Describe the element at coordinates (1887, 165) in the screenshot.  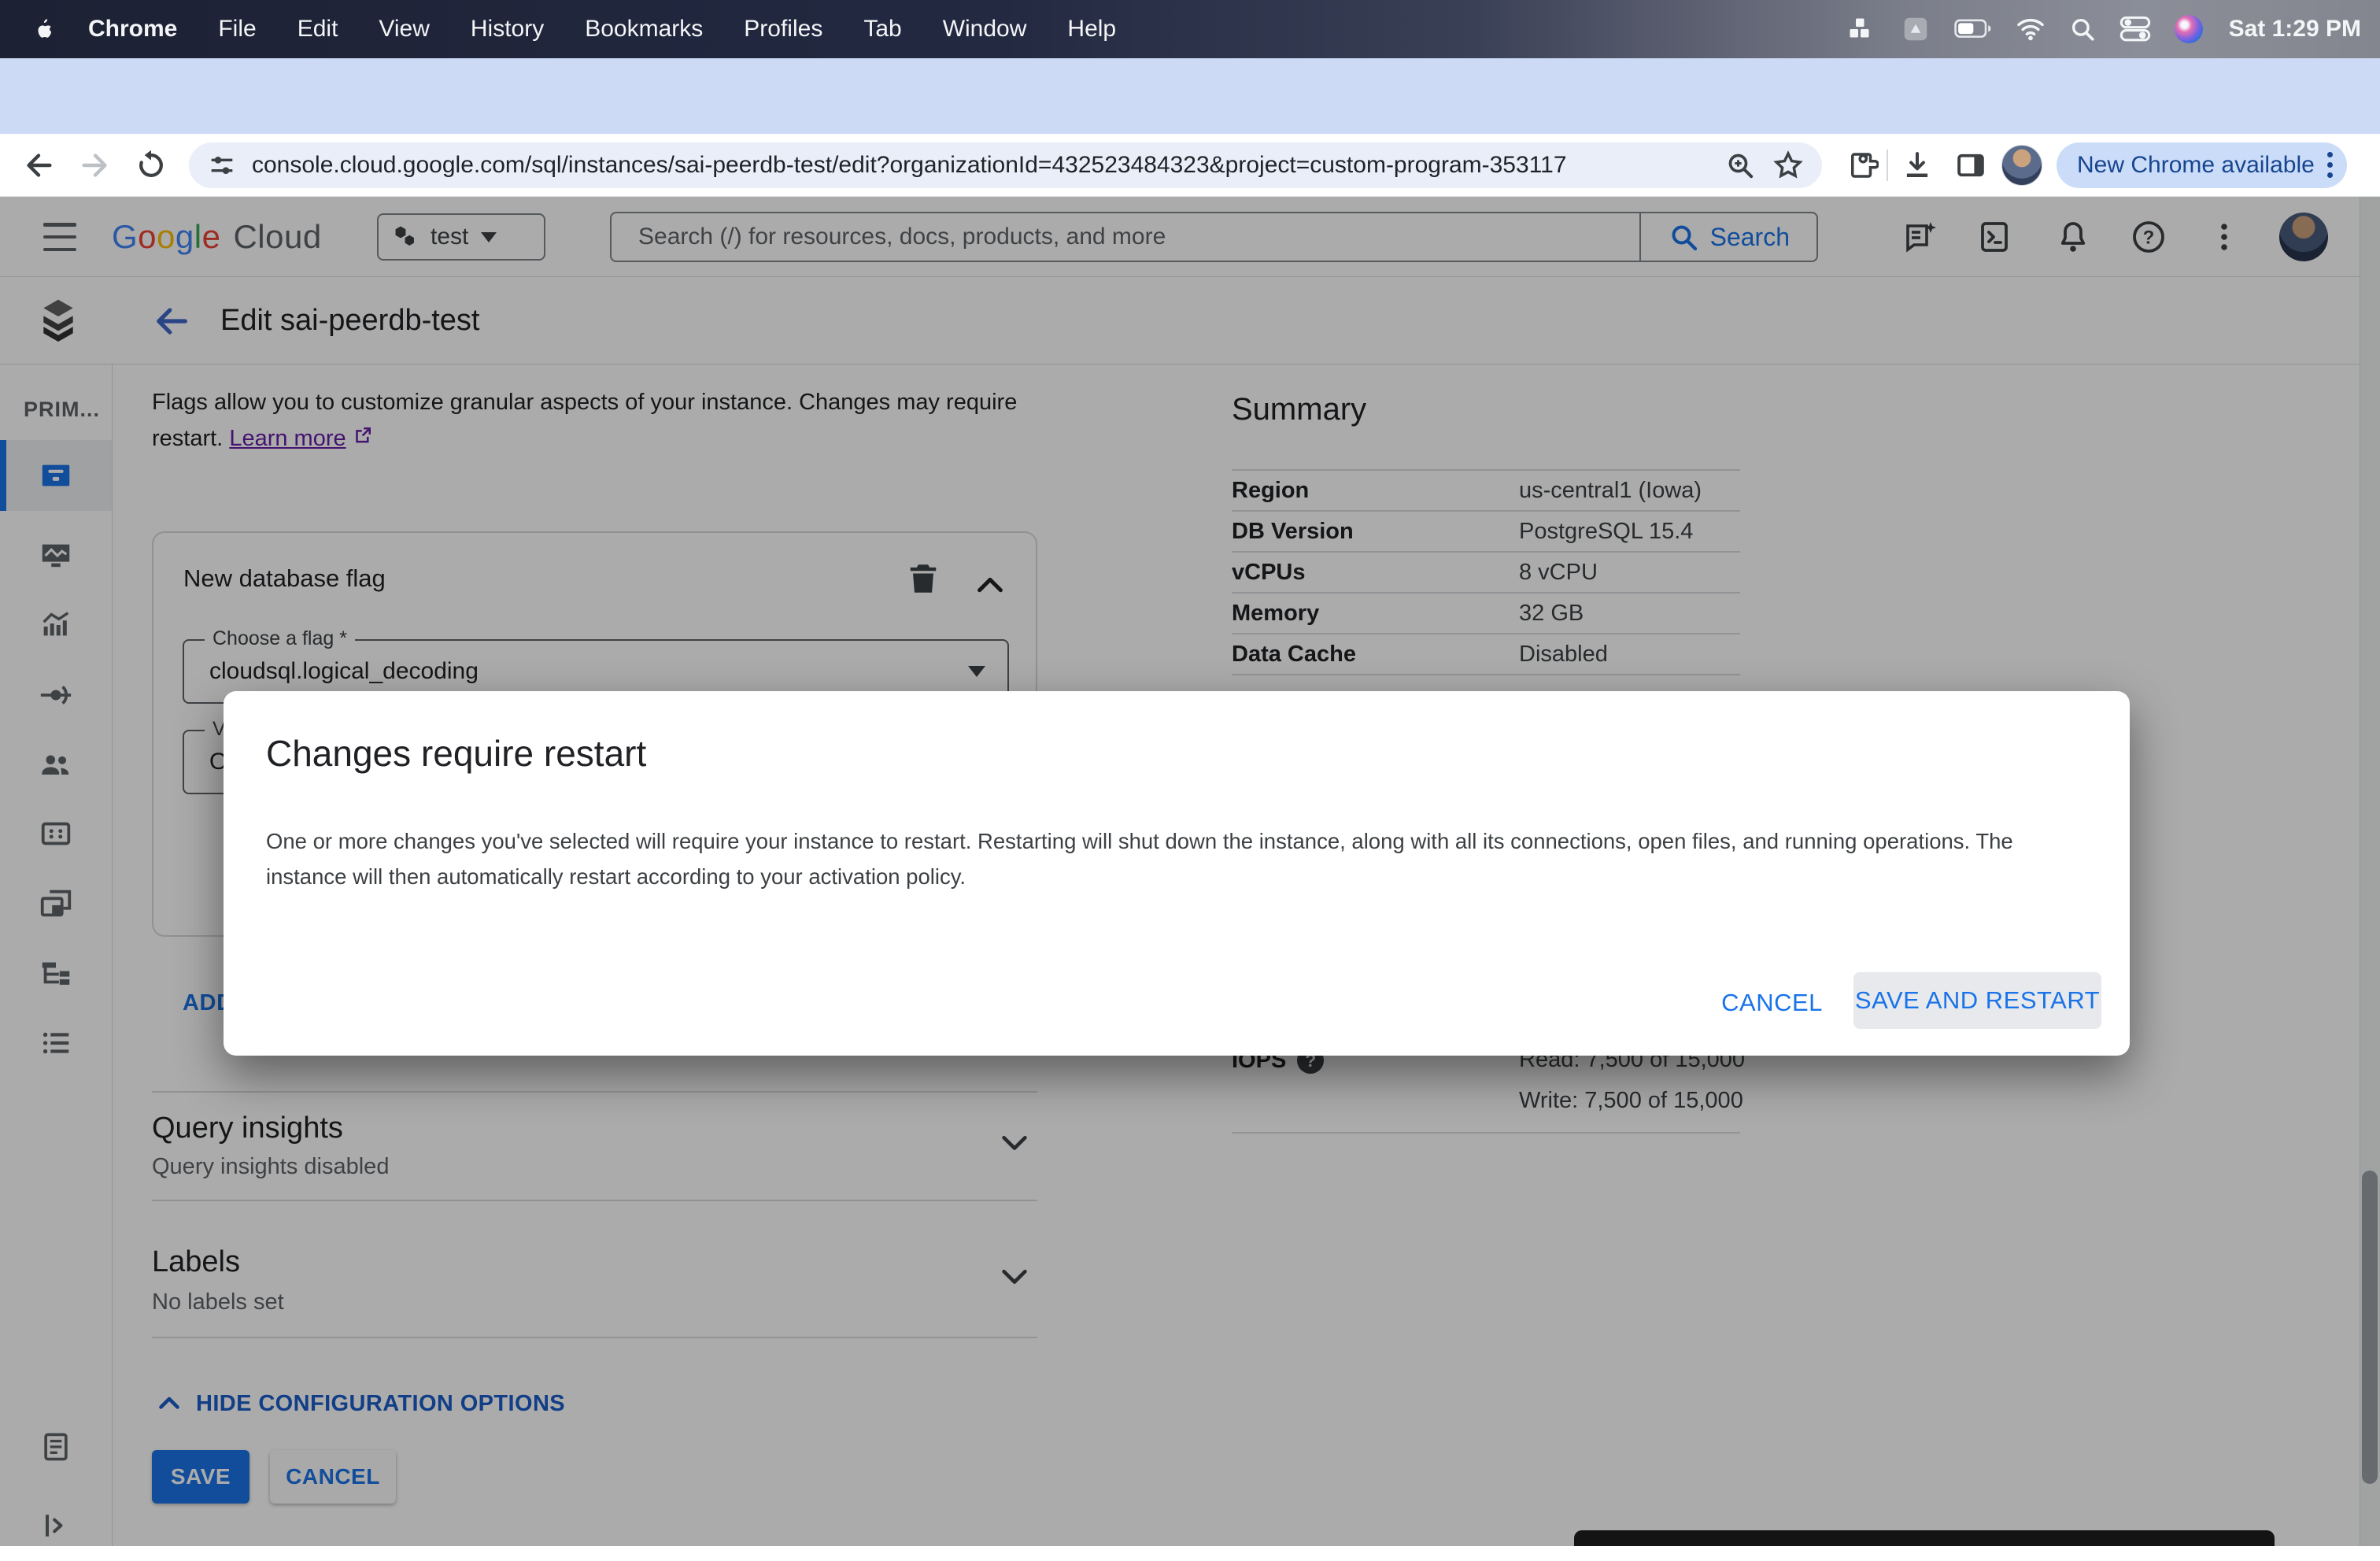
I see `toolbar-divider` at that location.